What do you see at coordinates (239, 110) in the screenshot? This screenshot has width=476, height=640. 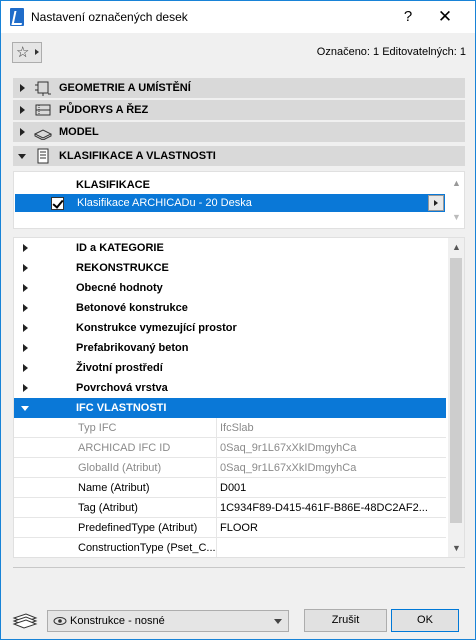 I see `section-floorplan: PŮDORYS A ŘEZ` at bounding box center [239, 110].